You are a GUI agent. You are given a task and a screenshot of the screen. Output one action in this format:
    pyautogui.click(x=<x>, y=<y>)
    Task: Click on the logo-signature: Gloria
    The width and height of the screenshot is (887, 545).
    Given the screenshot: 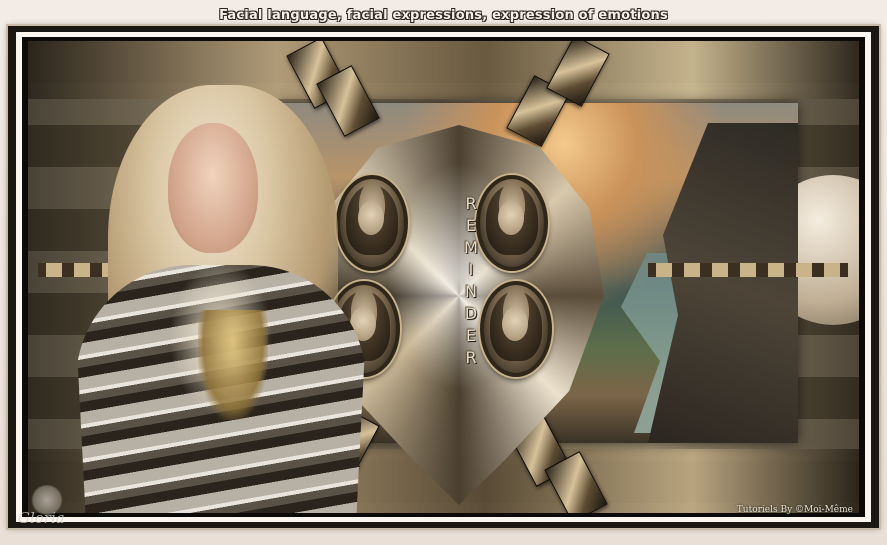 What is the action you would take?
    pyautogui.click(x=41, y=518)
    